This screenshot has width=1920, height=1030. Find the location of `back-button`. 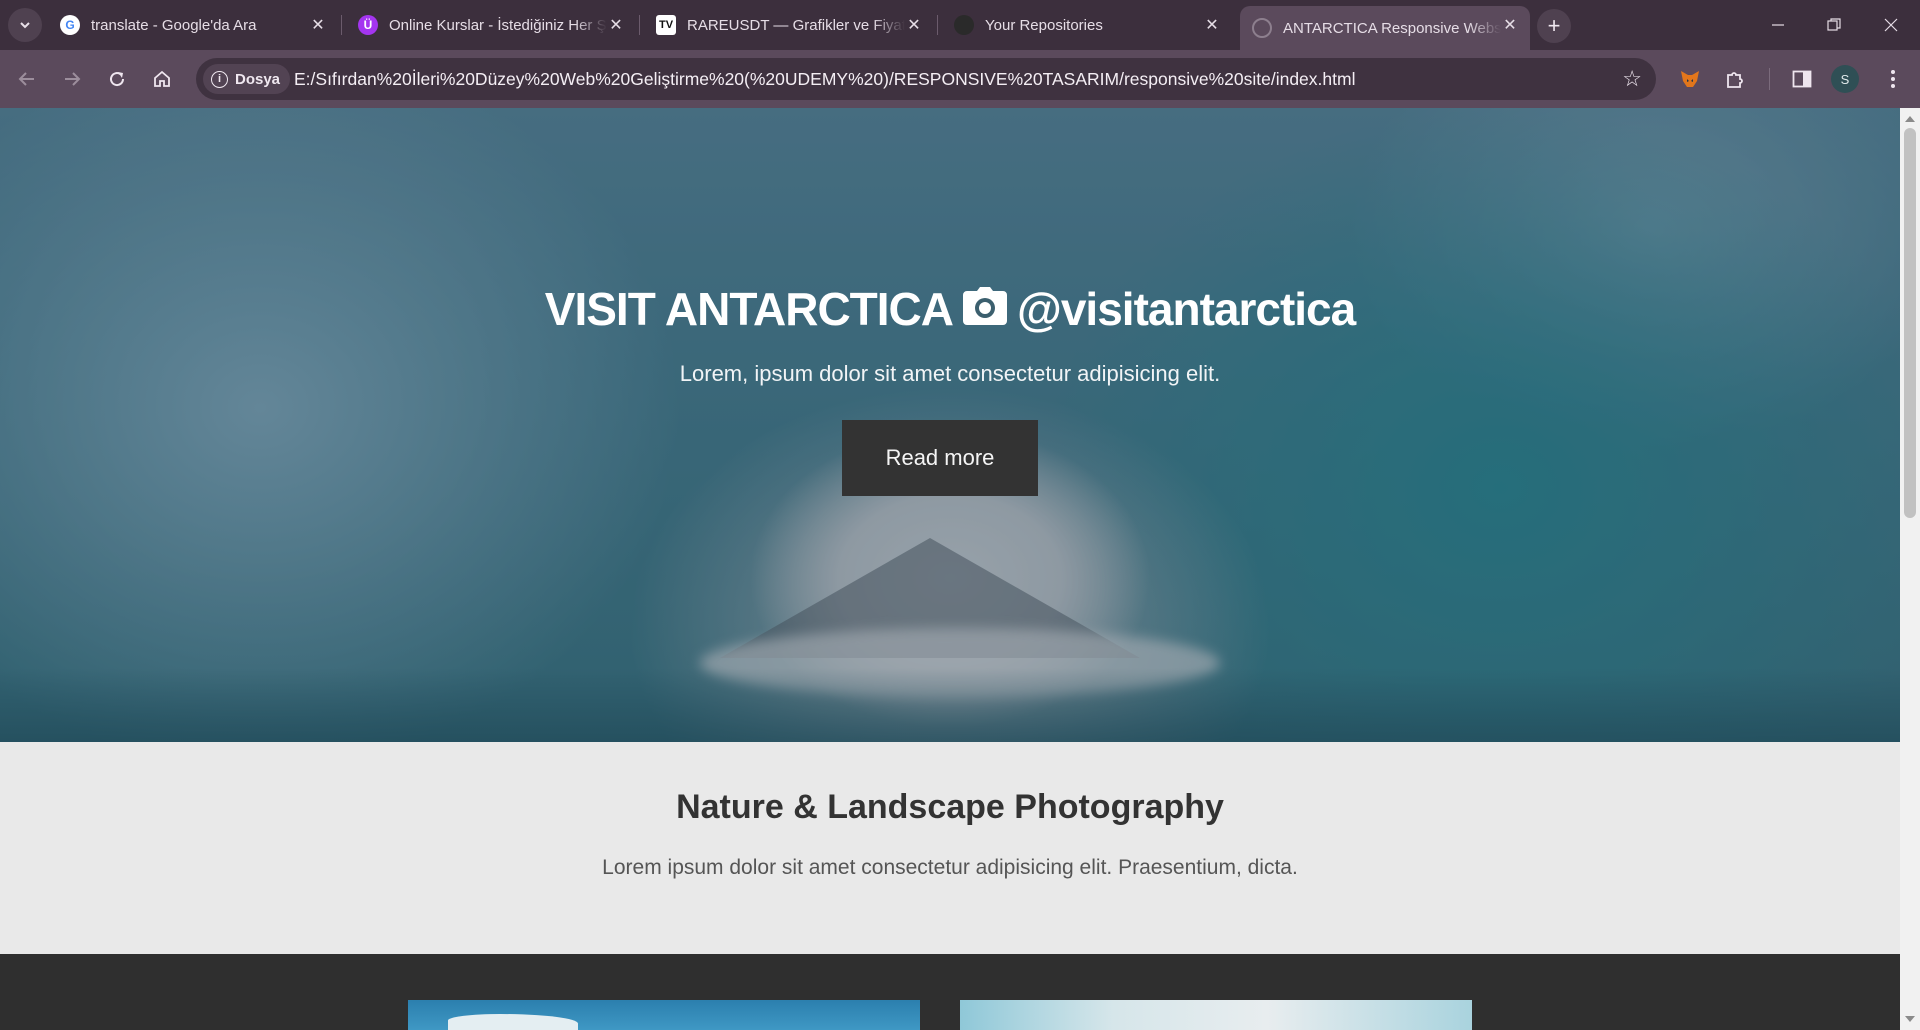

back-button is located at coordinates (27, 79).